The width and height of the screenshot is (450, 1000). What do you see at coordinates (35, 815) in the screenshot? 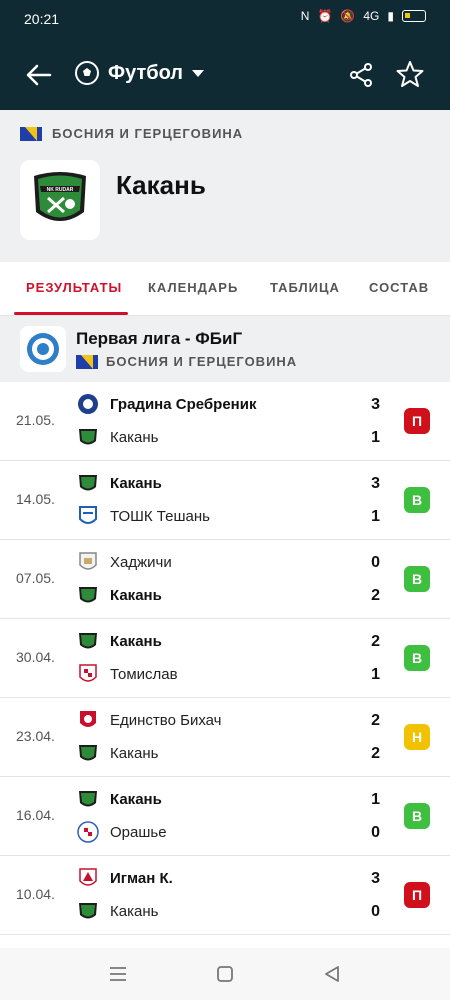
I see `match-date: 16.04.` at bounding box center [35, 815].